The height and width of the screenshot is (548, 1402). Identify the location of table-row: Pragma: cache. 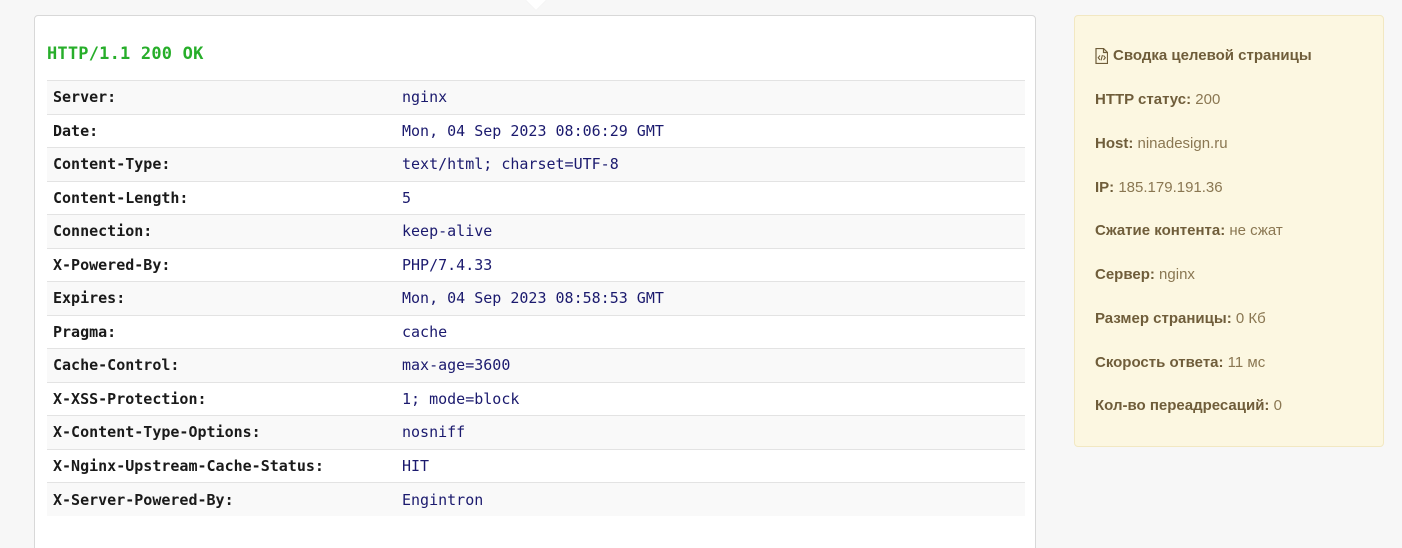
(536, 332).